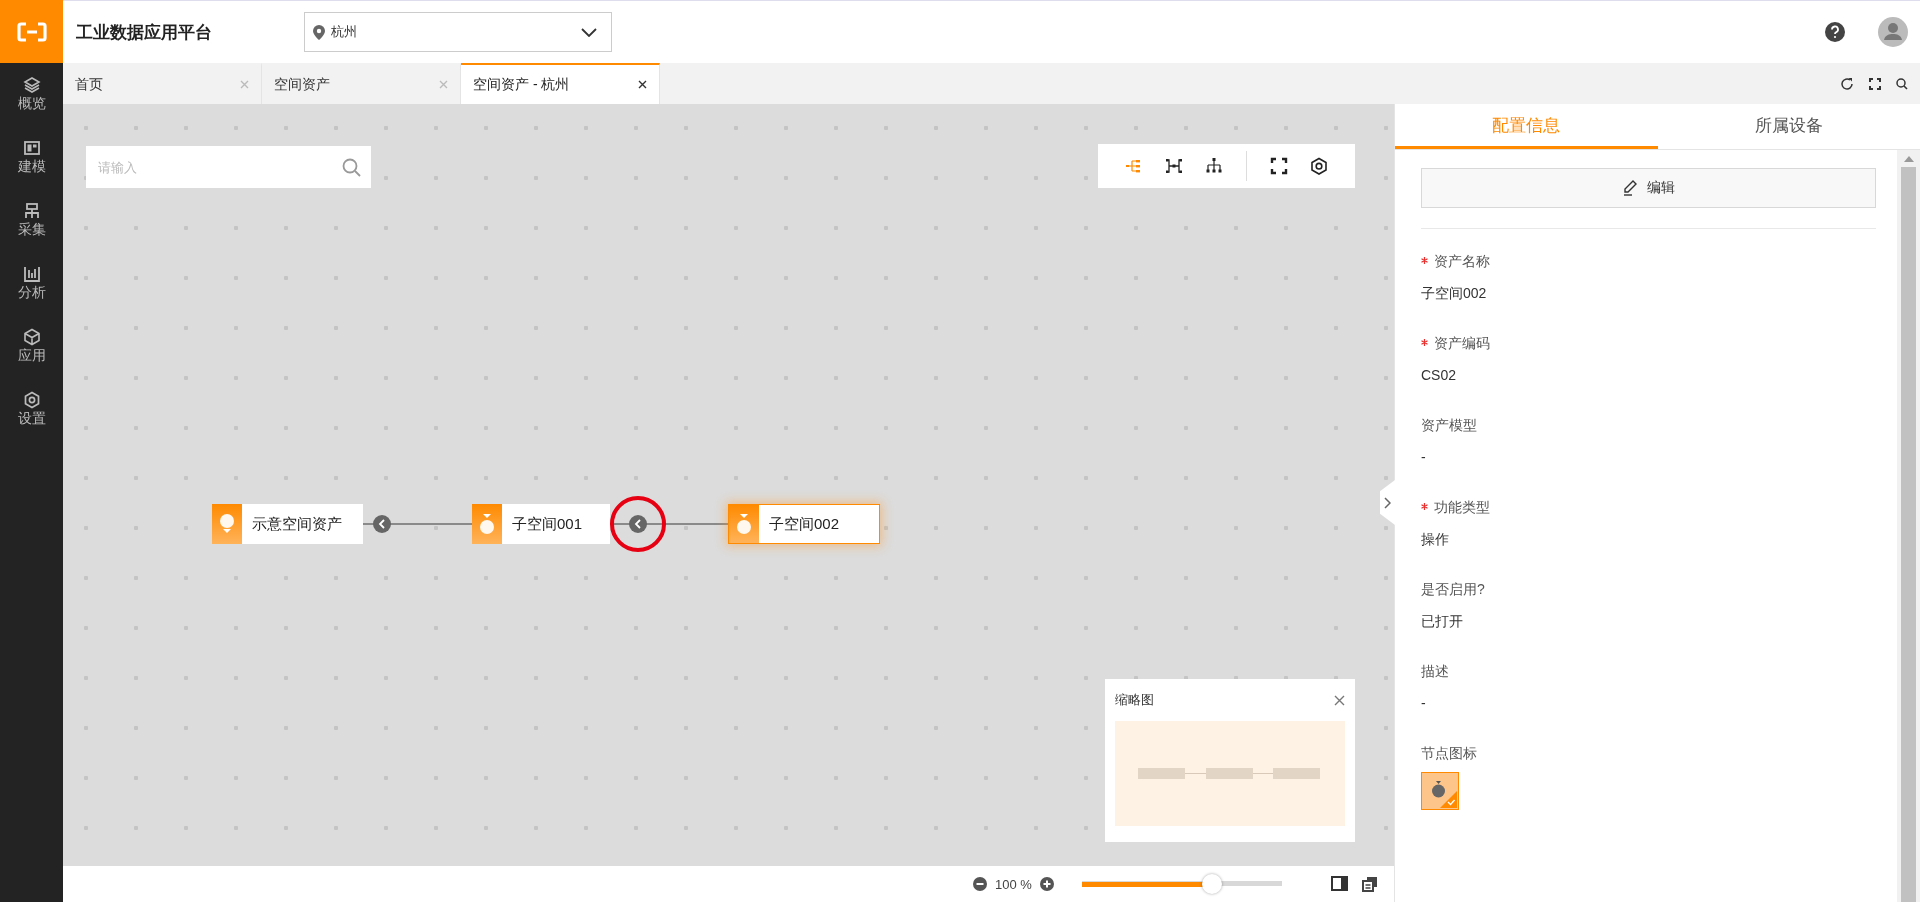 This screenshot has height=902, width=1920. Describe the element at coordinates (31, 422) in the screenshot. I see `sidebar-item: 设置` at that location.